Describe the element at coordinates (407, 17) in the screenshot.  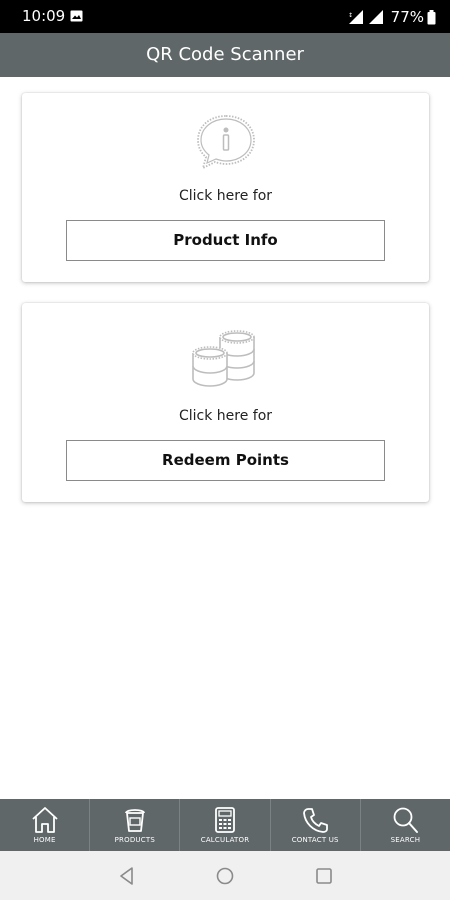
I see `battery-percent: 77%` at that location.